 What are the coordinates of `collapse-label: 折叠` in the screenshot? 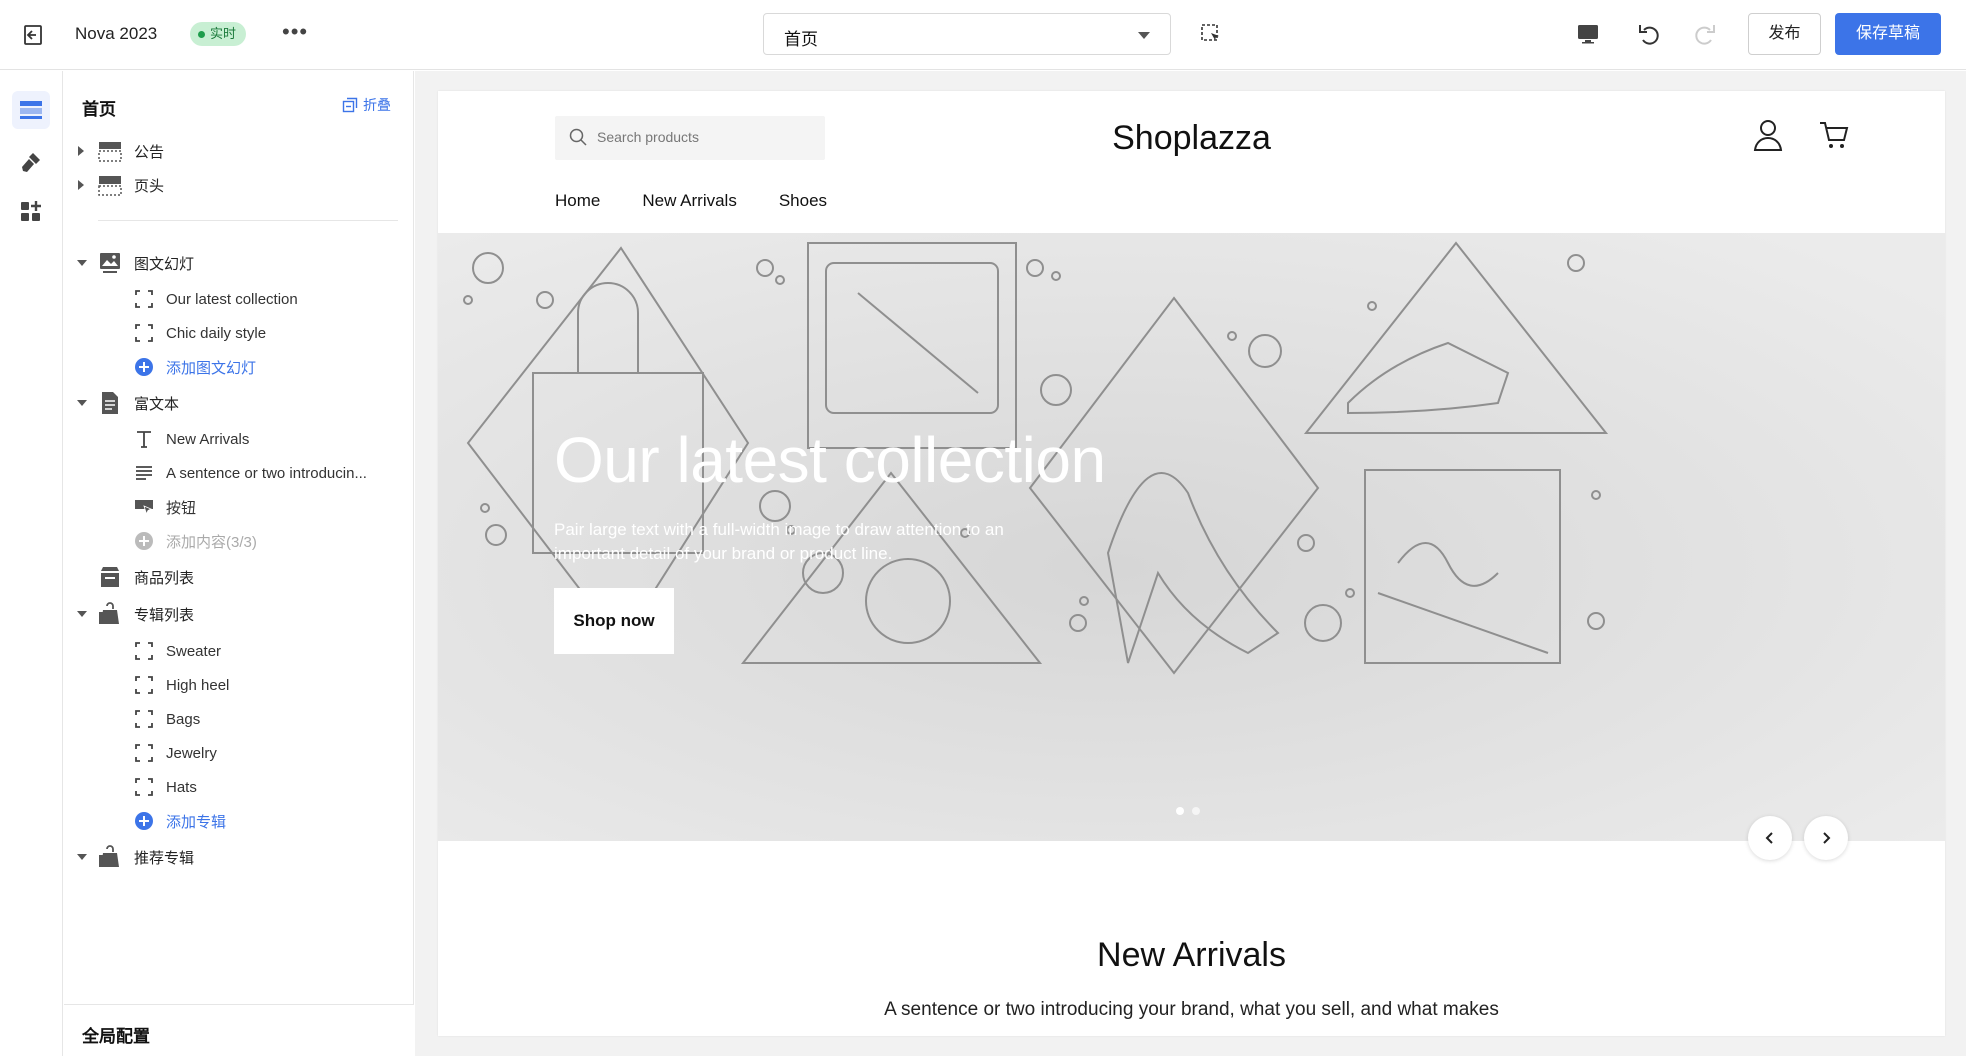 It's located at (377, 105).